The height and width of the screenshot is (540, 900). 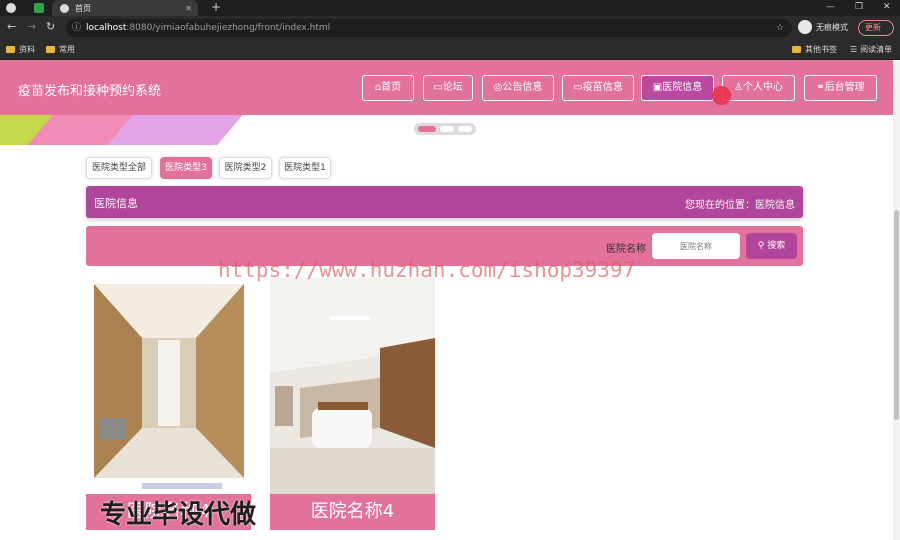 I want to click on filter-type-2: 医院类型2, so click(x=245, y=168).